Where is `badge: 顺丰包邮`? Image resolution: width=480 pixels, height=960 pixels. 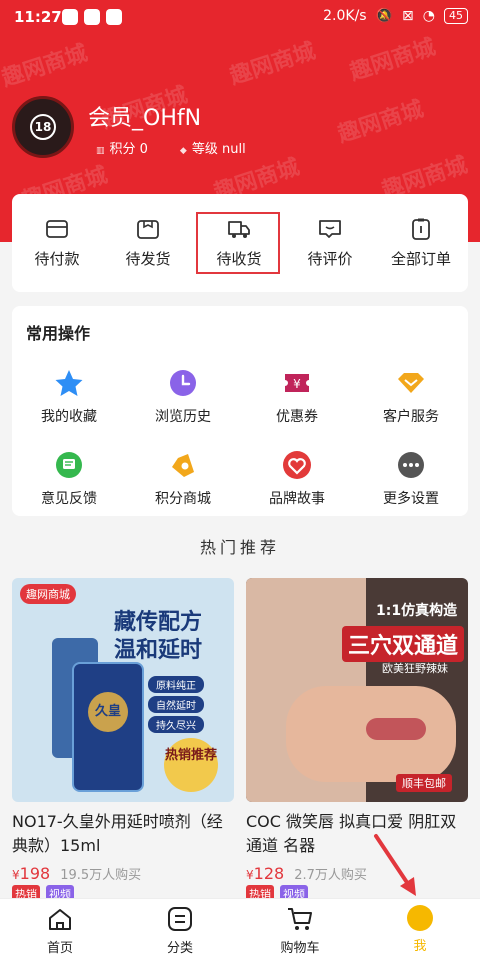 badge: 顺丰包邮 is located at coordinates (424, 783).